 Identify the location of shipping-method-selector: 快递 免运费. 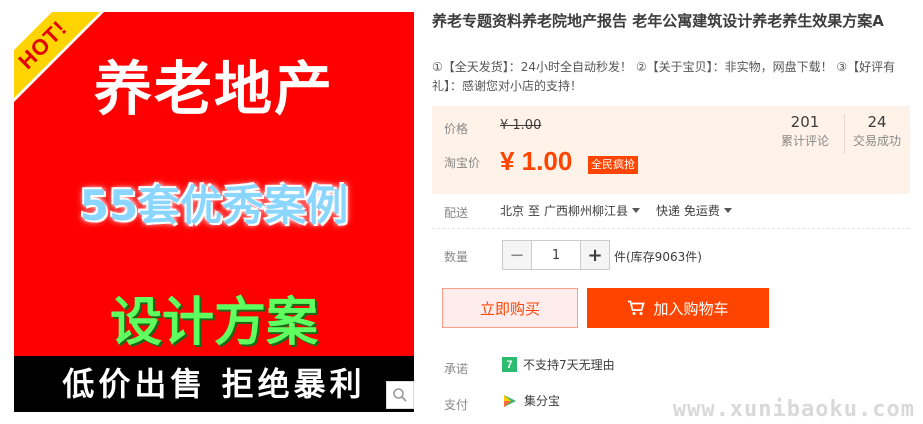
(694, 210).